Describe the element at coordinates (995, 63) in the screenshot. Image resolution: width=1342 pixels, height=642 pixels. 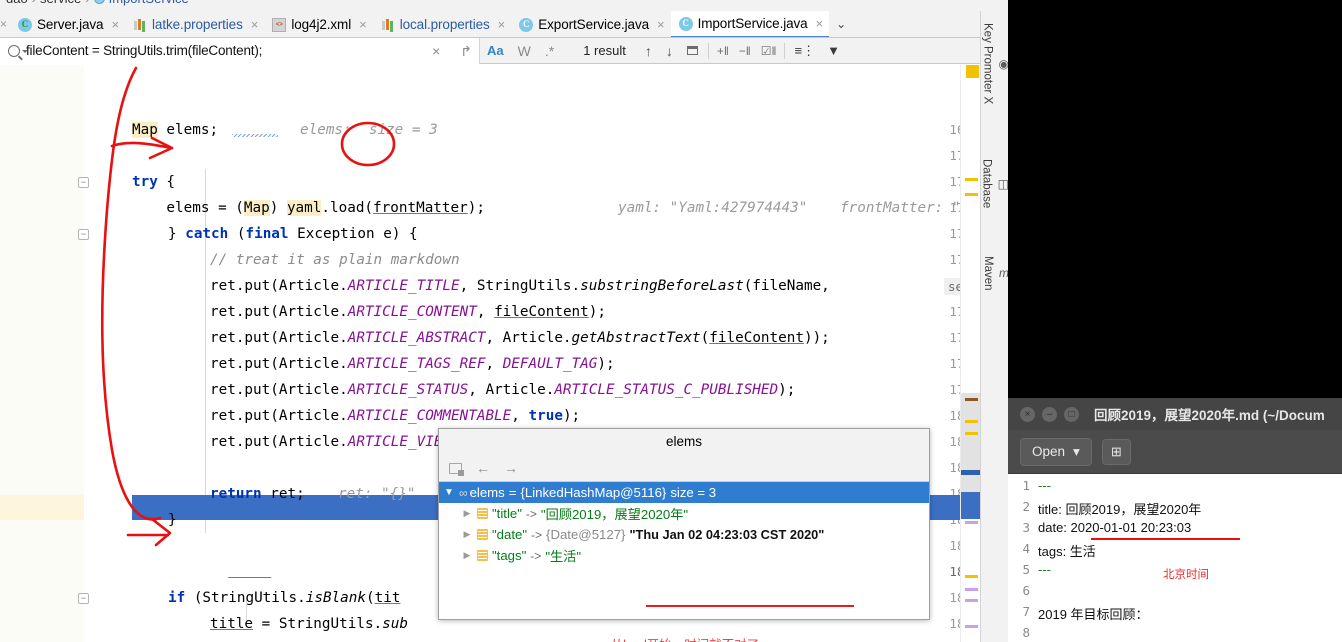
I see `tool-window-key-promoter-x: ◉ Key Promoter X` at that location.